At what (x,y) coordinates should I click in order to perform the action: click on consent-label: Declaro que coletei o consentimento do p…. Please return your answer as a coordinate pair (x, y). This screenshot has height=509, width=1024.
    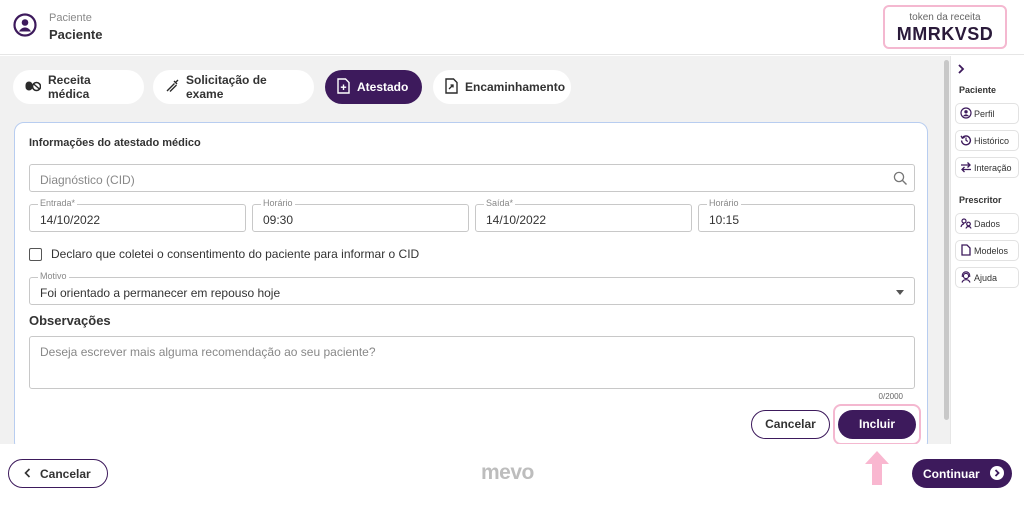
    Looking at the image, I should click on (235, 254).